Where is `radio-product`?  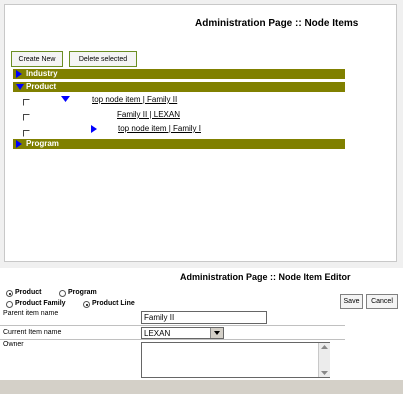 radio-product is located at coordinates (9, 293).